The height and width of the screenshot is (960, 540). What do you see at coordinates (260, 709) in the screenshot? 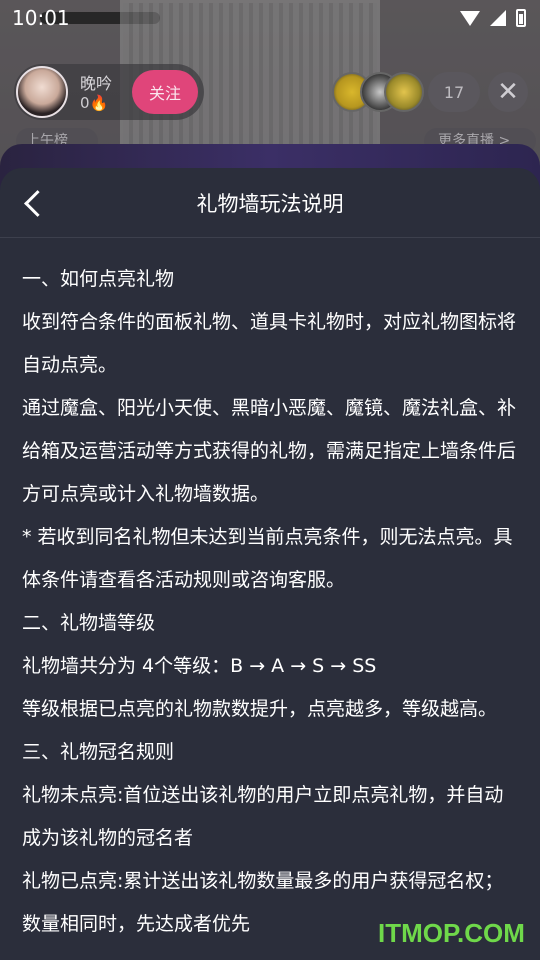
I see `rules-paragraph: 等级根据已点亮的礼物款数提升，点亮越多，等级越高。` at bounding box center [260, 709].